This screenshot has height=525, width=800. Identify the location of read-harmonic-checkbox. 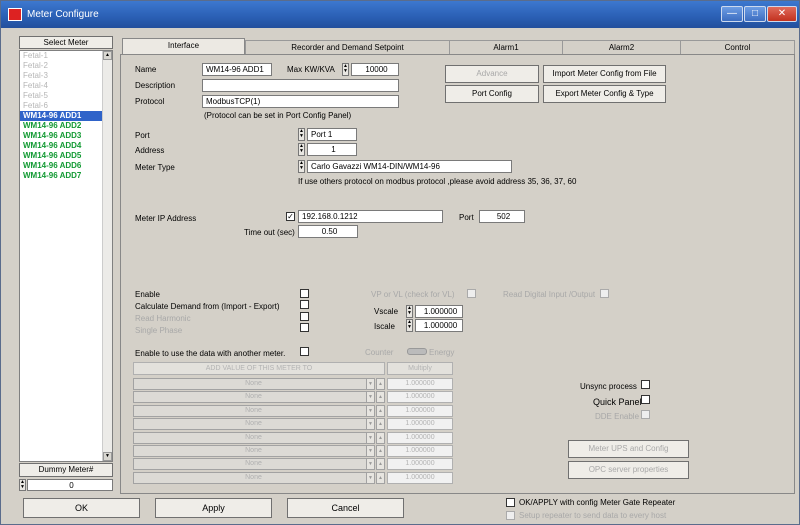
(304, 316).